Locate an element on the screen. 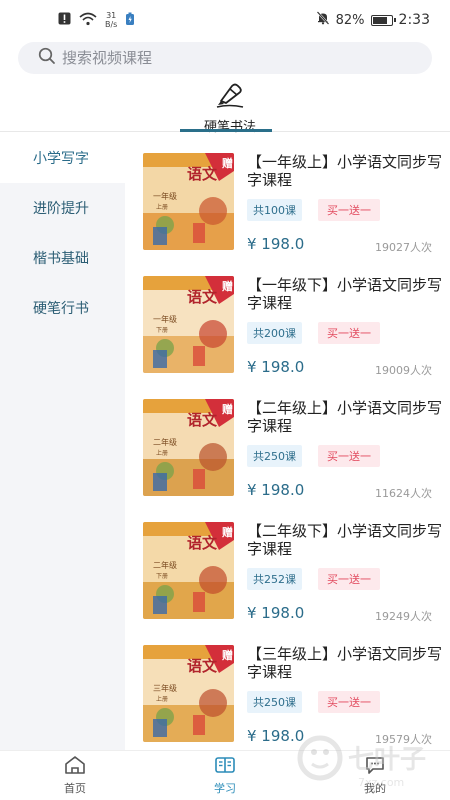  course-title: 【一年级下】小学语文同步写字课程 is located at coordinates (344, 294).